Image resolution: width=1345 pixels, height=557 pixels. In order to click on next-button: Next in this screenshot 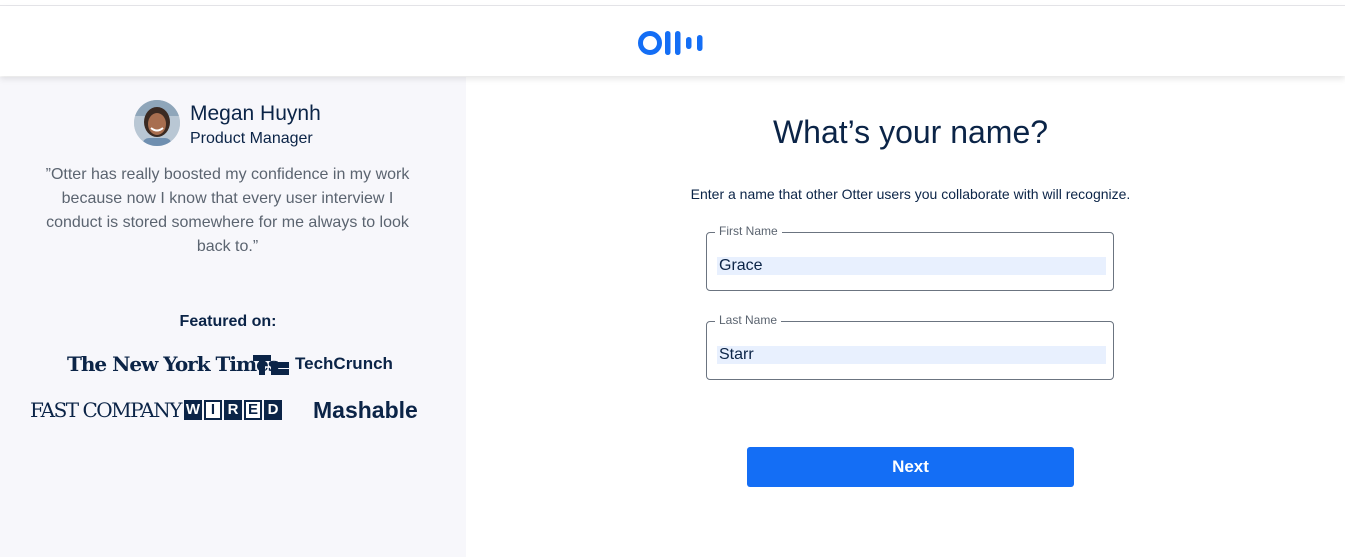, I will do `click(910, 467)`.